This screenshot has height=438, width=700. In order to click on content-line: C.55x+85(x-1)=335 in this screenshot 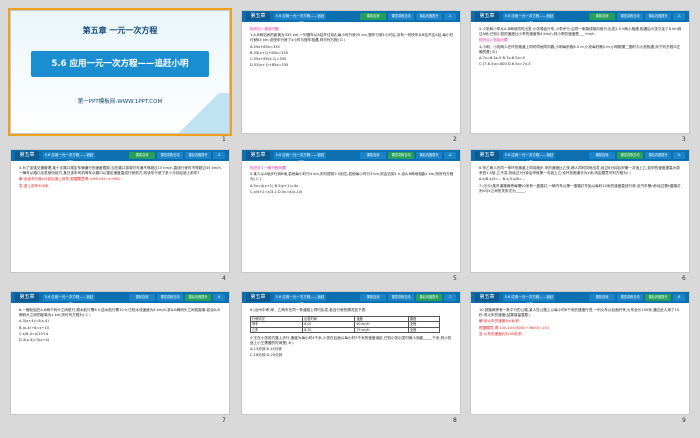, I will do `click(268, 59)`.